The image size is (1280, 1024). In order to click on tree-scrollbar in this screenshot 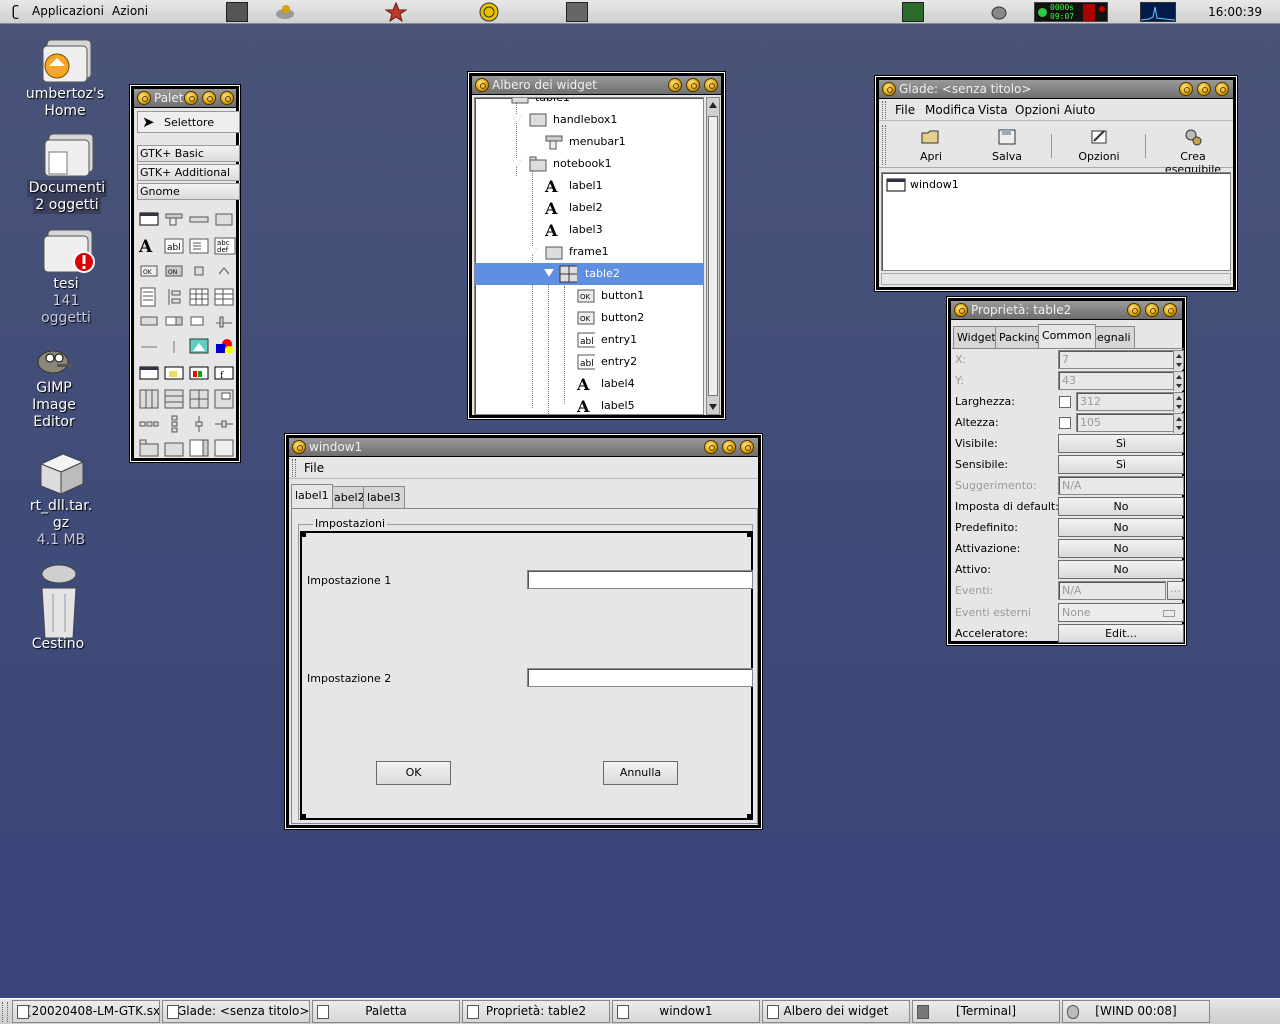, I will do `click(713, 256)`.